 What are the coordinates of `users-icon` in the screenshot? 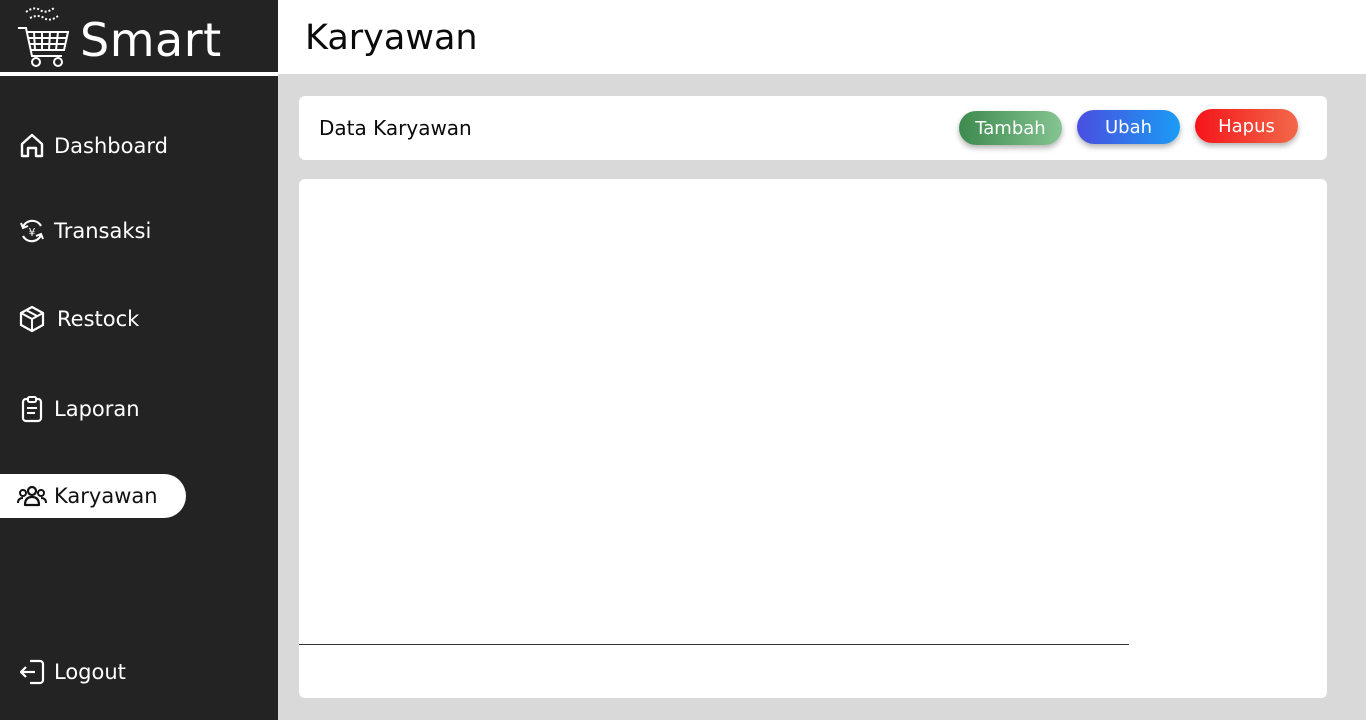 It's located at (32, 496).